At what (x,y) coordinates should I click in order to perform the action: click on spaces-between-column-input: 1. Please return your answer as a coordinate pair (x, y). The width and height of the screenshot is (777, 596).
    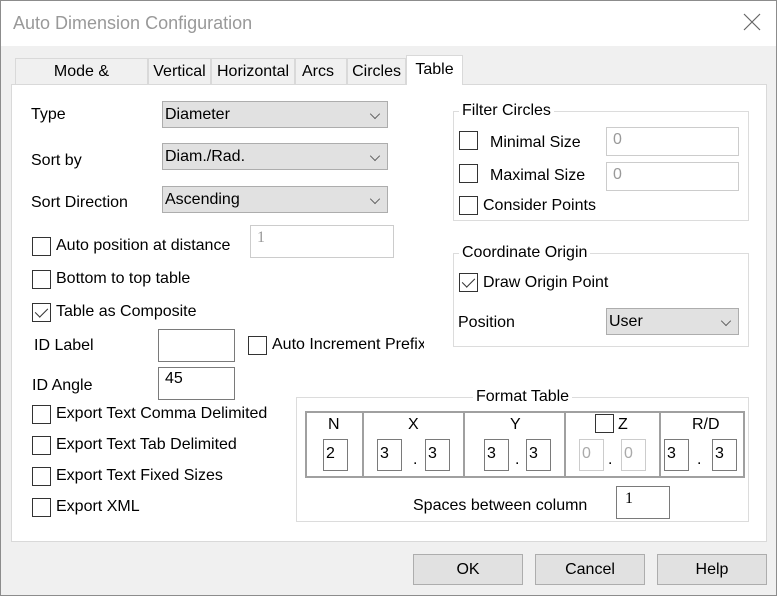
    Looking at the image, I should click on (643, 502).